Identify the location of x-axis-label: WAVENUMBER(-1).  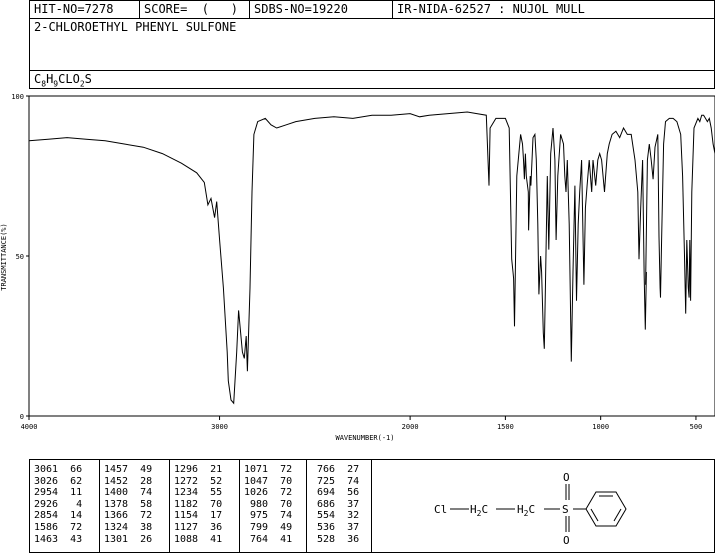
(364, 438).